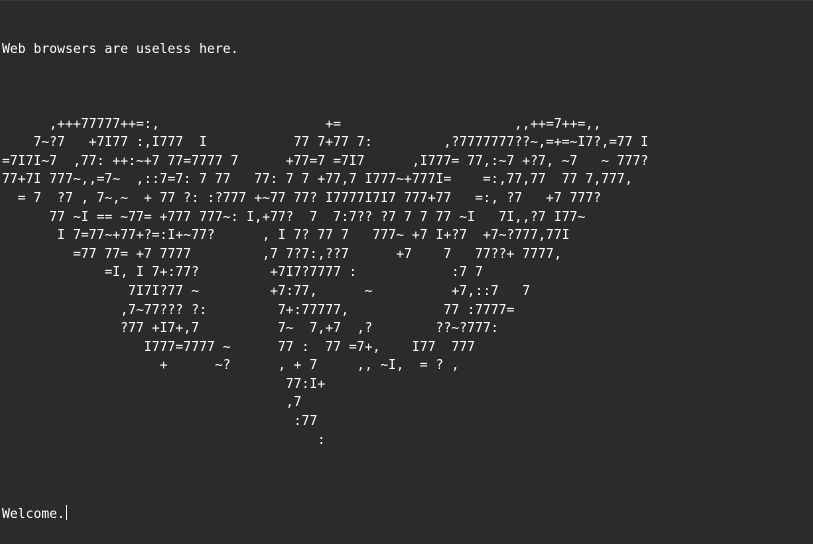 Image resolution: width=813 pixels, height=544 pixels. What do you see at coordinates (164, 440) in the screenshot?
I see `ascii-art-line: :` at bounding box center [164, 440].